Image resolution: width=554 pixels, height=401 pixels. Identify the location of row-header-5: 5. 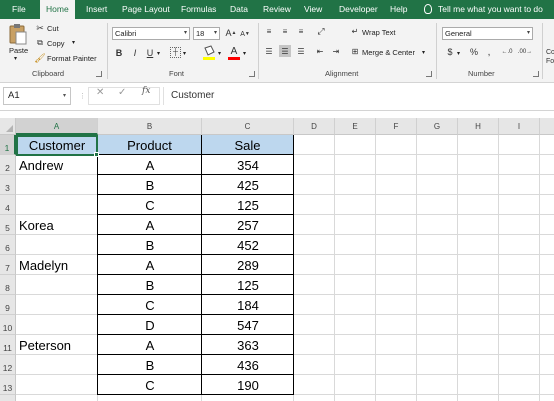
(8, 225).